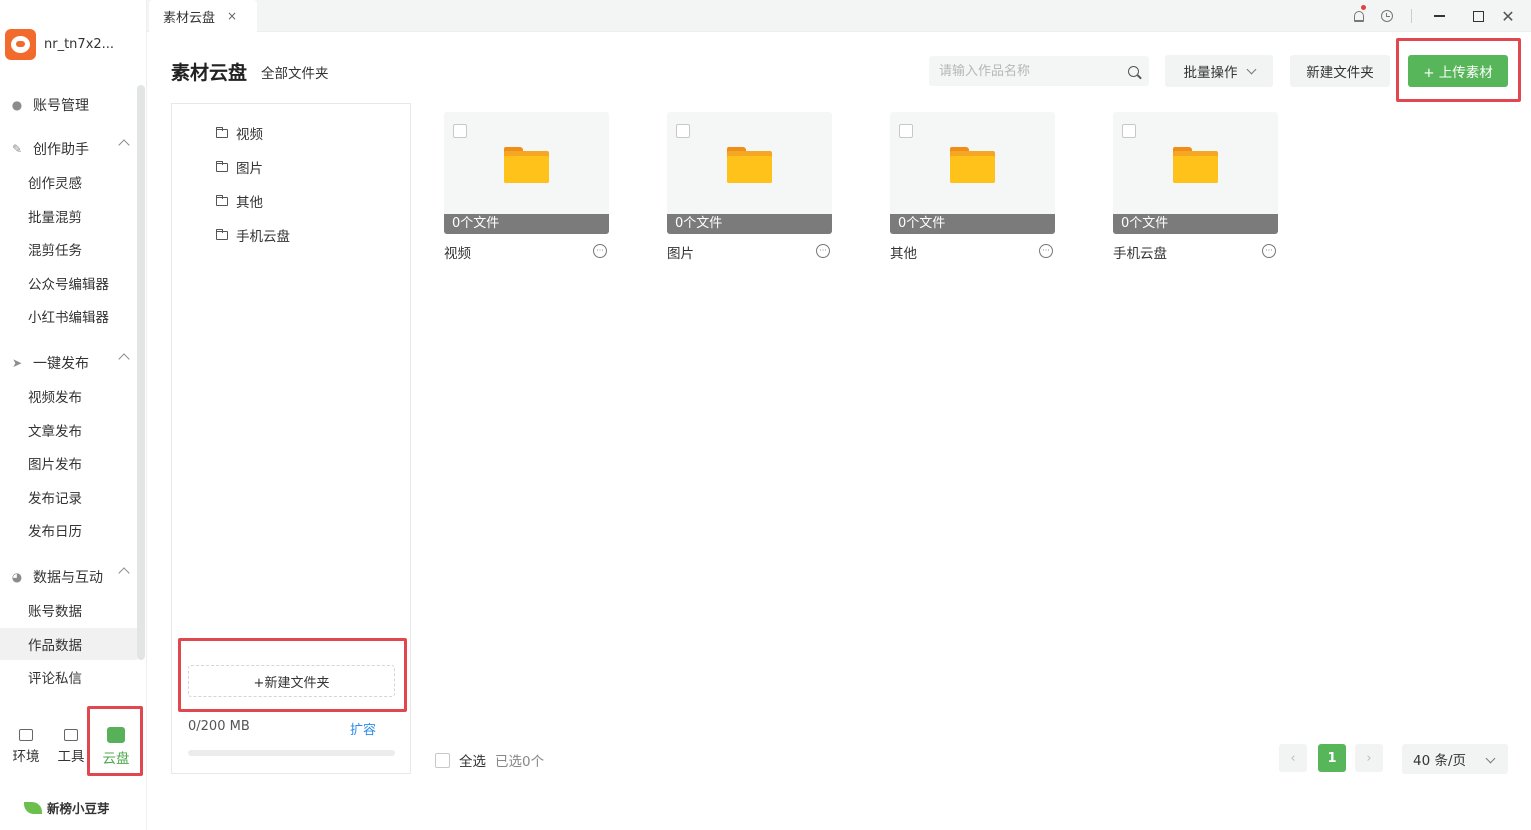 The width and height of the screenshot is (1531, 830). What do you see at coordinates (141, 372) in the screenshot?
I see `sidebar-scrollbar` at bounding box center [141, 372].